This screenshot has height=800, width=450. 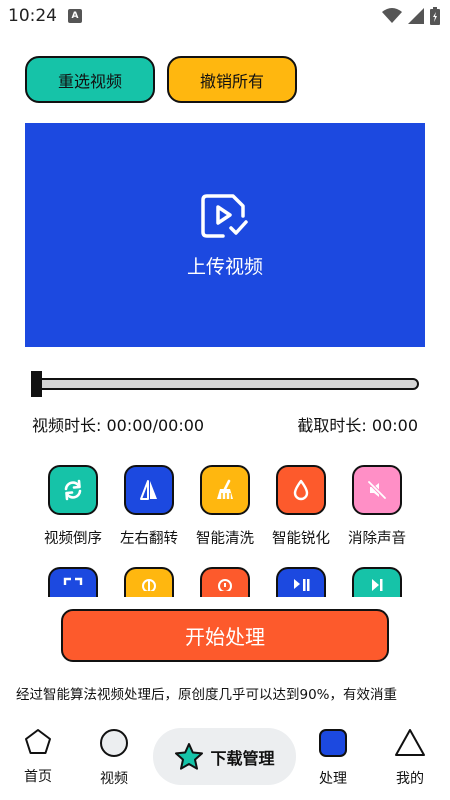 I want to click on tool-label: 智能清洗, so click(x=225, y=539).